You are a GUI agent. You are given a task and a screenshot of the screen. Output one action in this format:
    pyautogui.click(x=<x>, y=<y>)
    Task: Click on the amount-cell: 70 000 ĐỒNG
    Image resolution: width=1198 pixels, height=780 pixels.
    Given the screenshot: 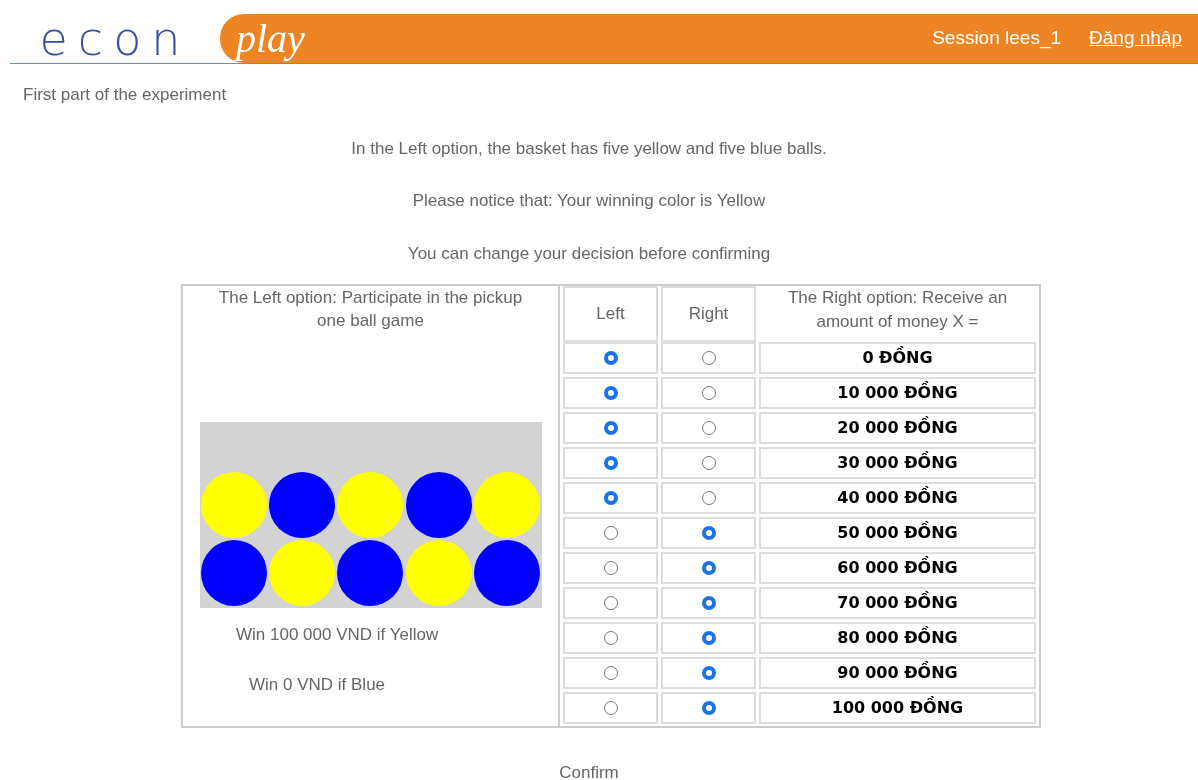 What is the action you would take?
    pyautogui.click(x=897, y=603)
    